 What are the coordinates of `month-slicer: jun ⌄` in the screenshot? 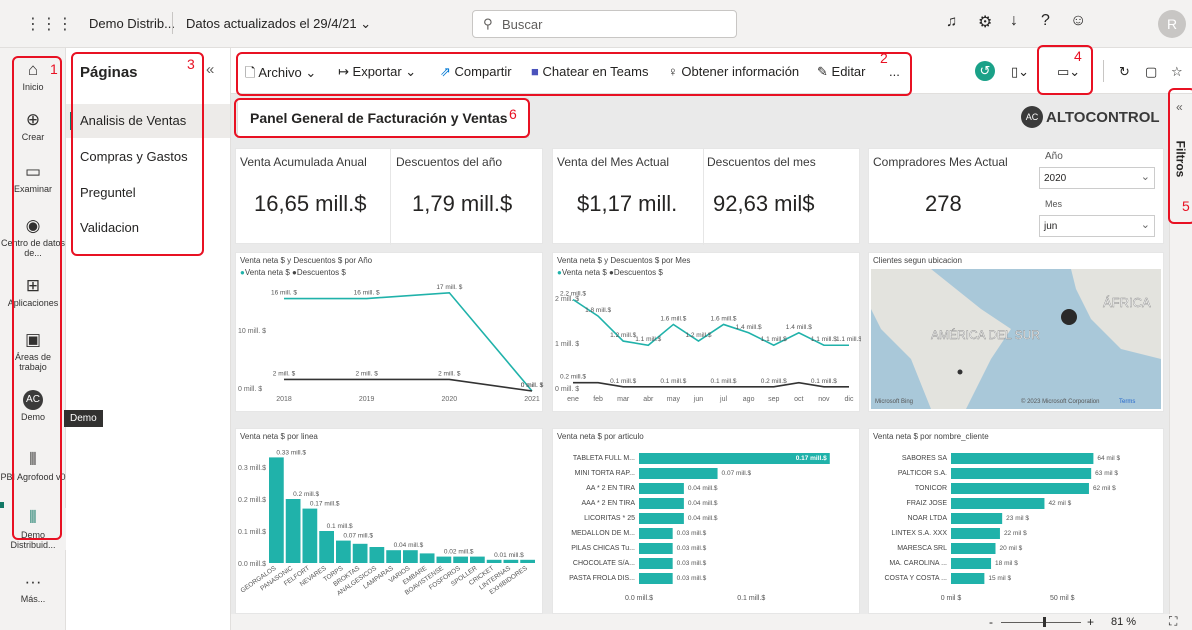 It's located at (1097, 226).